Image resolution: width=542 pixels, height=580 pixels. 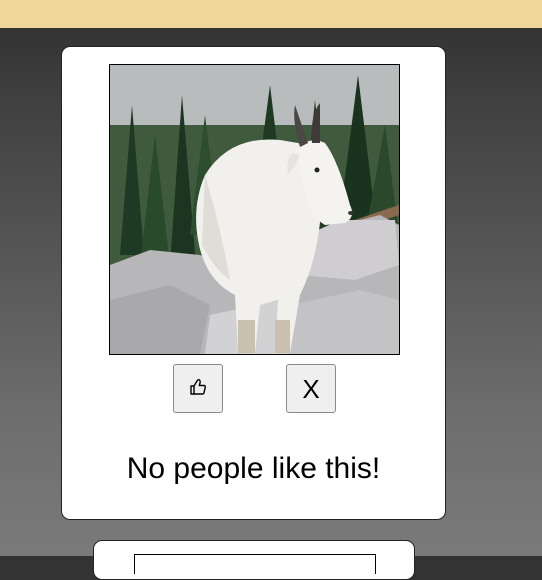 I want to click on dismiss-button: X, so click(x=311, y=388).